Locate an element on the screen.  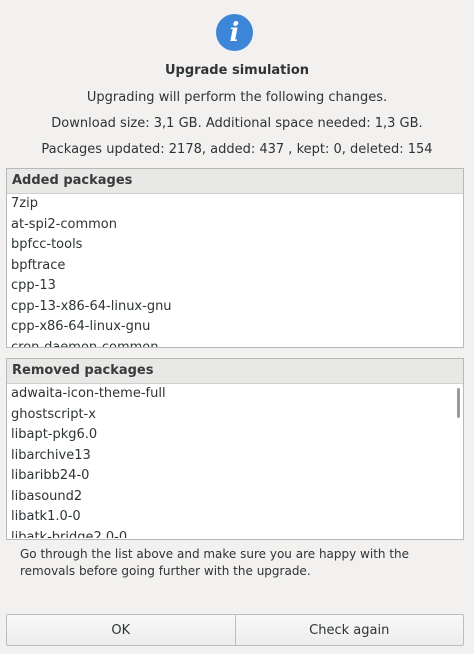
list-item: libapt-pkg6.0 is located at coordinates (235, 435).